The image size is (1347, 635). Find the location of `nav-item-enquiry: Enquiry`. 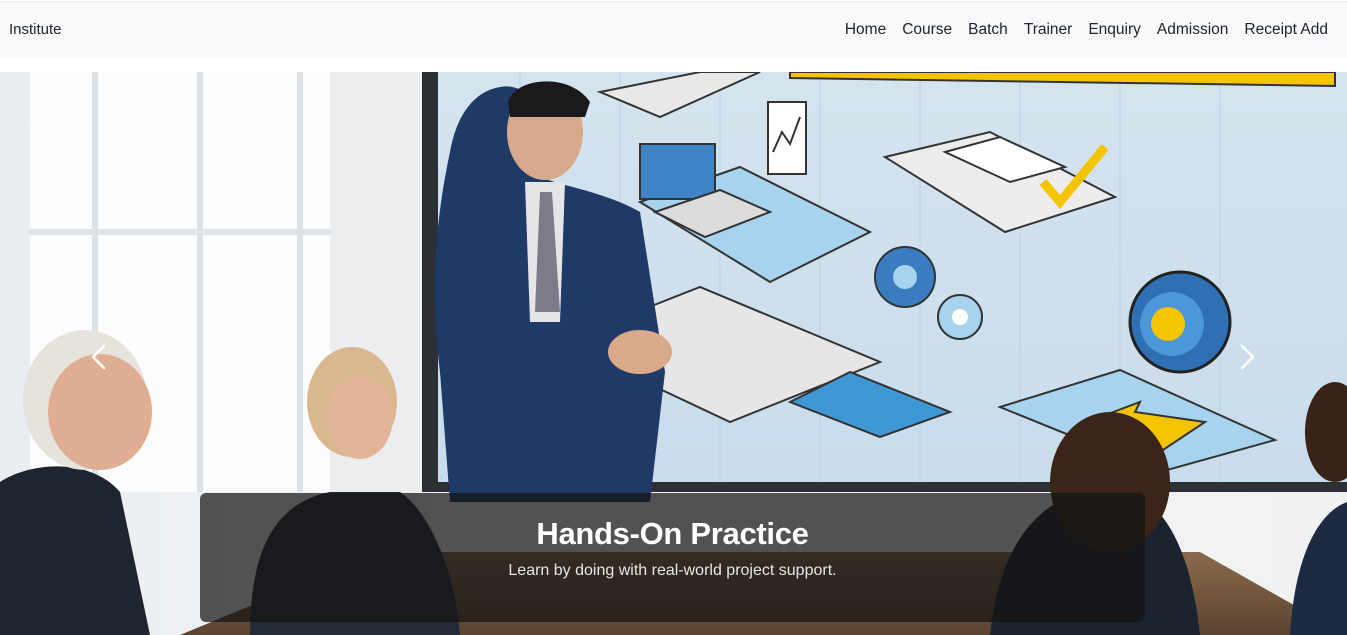

nav-item-enquiry: Enquiry is located at coordinates (1114, 30).